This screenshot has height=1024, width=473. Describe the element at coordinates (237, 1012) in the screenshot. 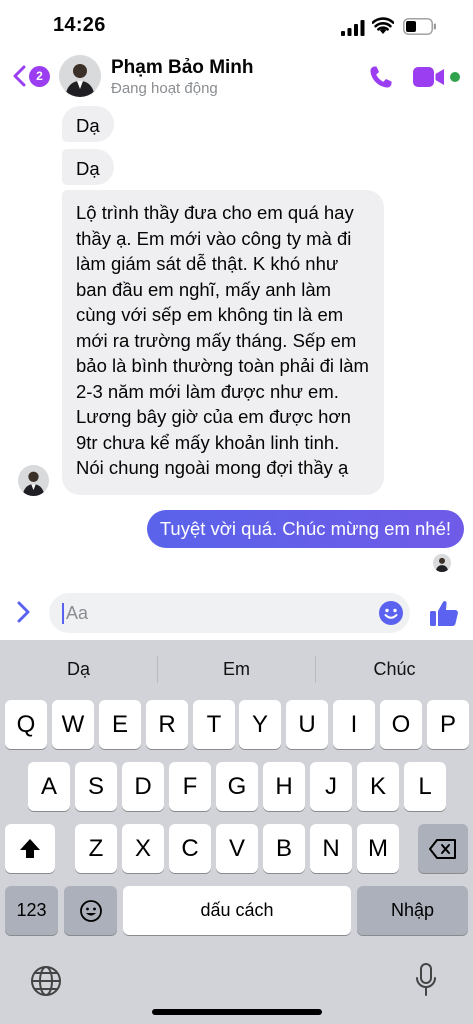

I see `home-indicator` at that location.